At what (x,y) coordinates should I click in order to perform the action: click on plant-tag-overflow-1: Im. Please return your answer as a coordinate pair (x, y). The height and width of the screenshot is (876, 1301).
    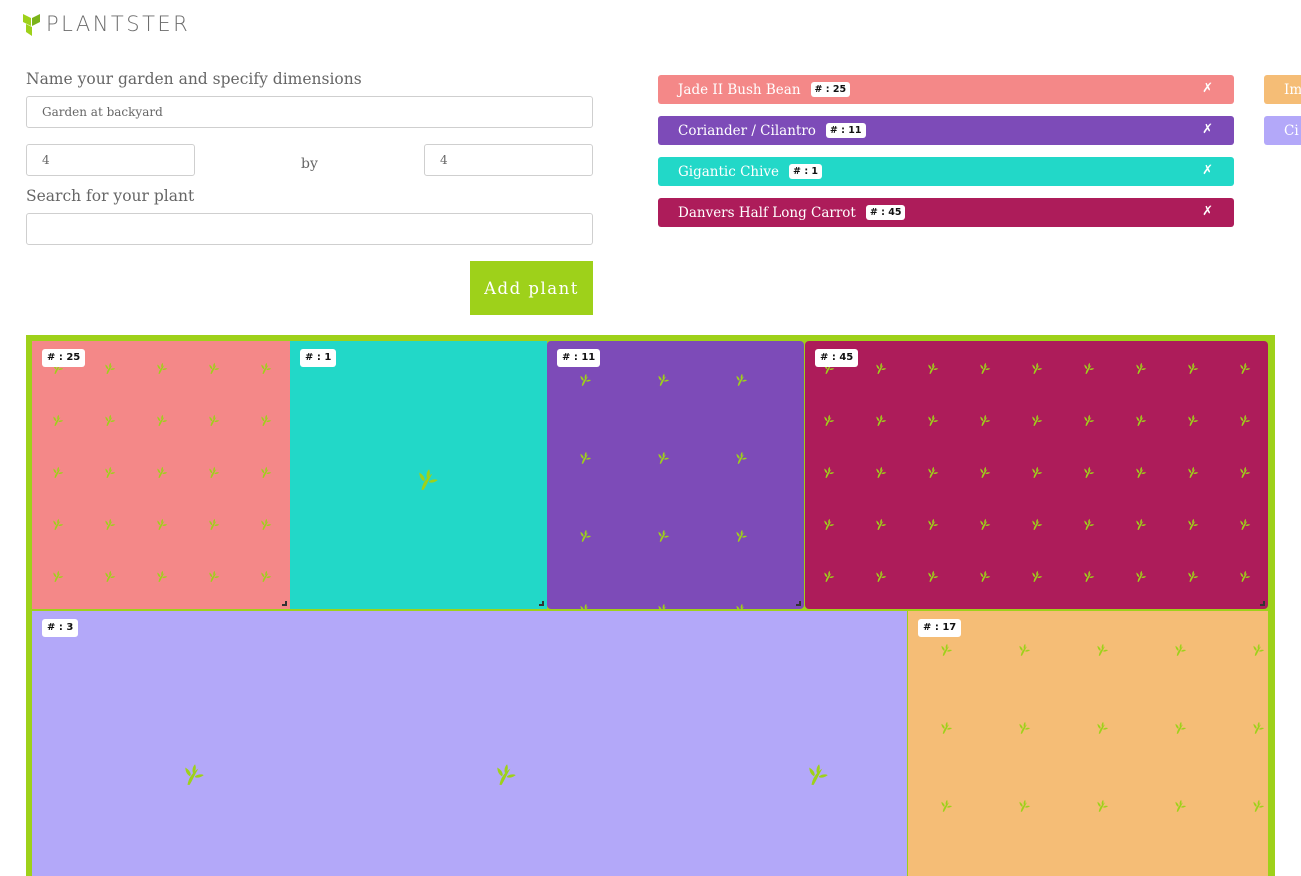
    Looking at the image, I should click on (1282, 89).